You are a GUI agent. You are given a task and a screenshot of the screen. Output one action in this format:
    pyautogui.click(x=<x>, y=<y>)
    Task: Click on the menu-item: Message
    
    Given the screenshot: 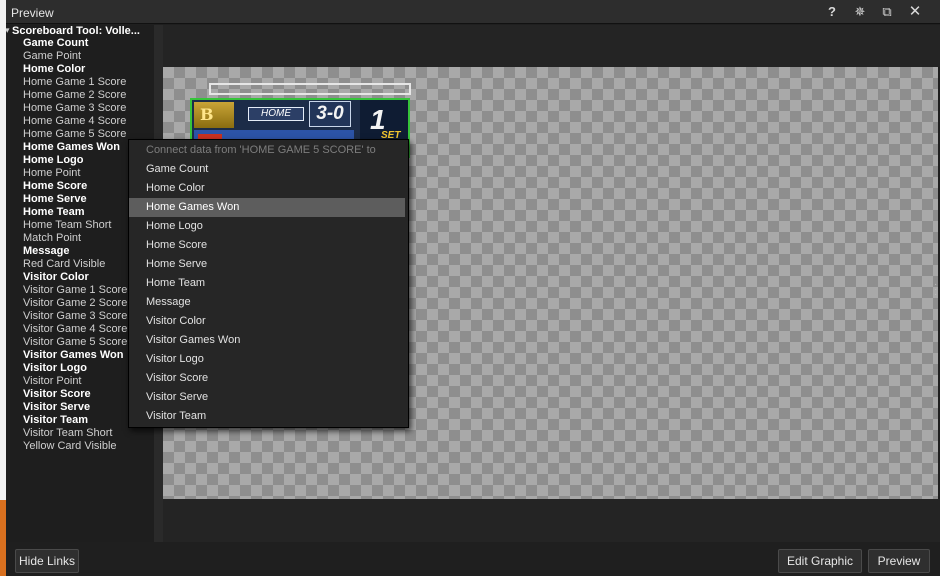 What is the action you would take?
    pyautogui.click(x=268, y=302)
    